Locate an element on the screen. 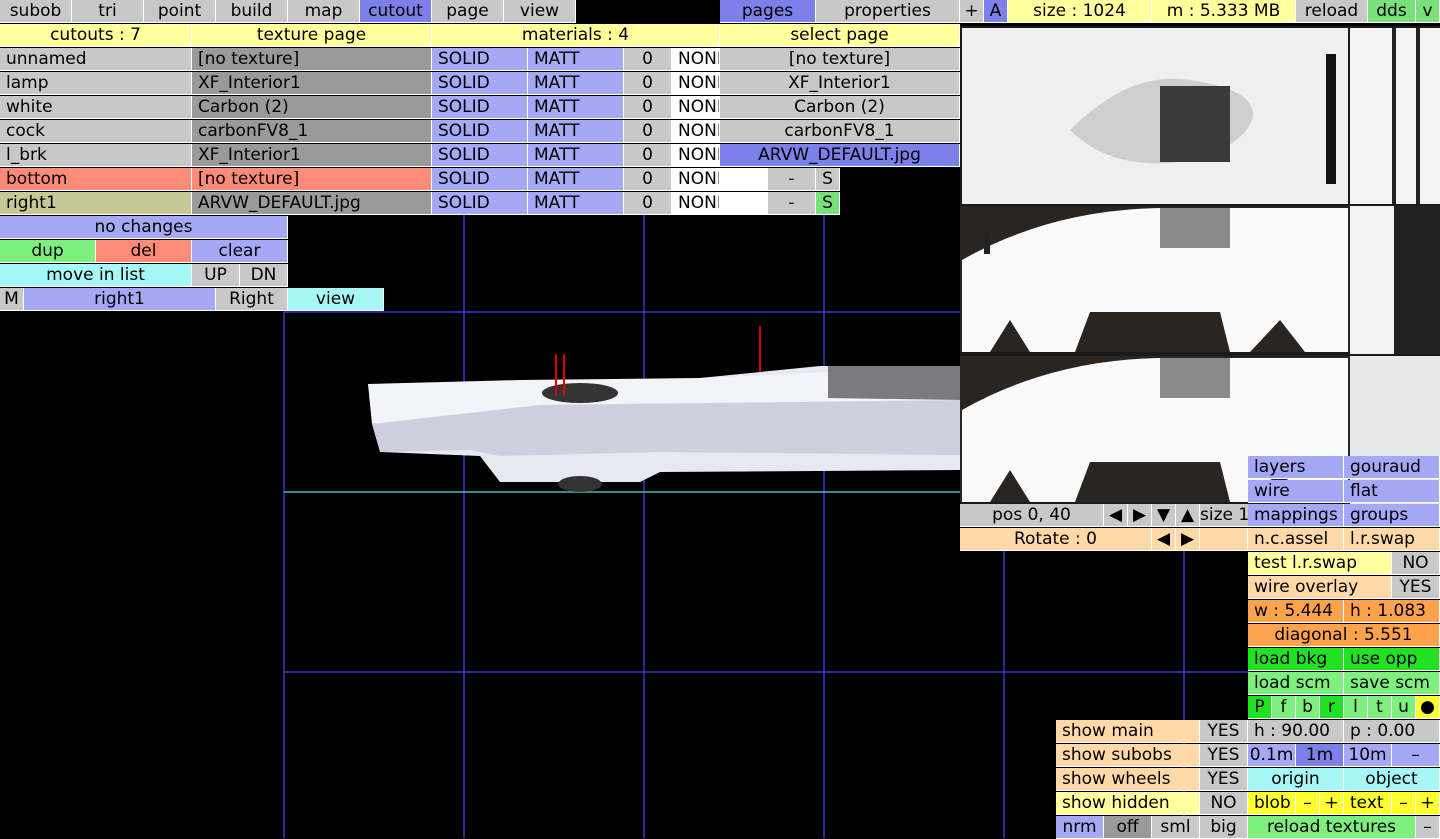  cutout-texture: carbonFV8_1 is located at coordinates (312, 131).